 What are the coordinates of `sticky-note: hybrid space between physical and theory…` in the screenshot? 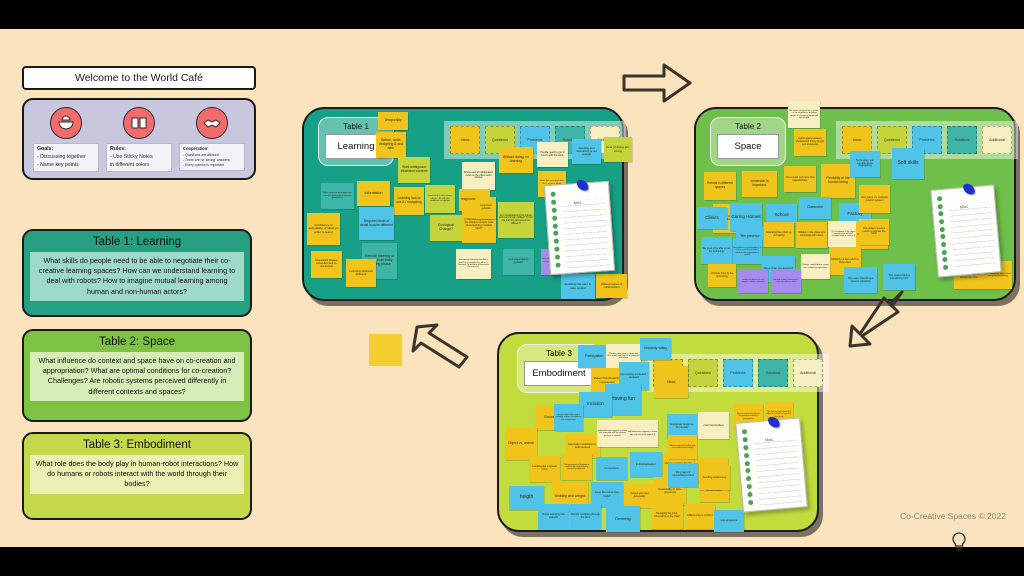 It's located at (810, 142).